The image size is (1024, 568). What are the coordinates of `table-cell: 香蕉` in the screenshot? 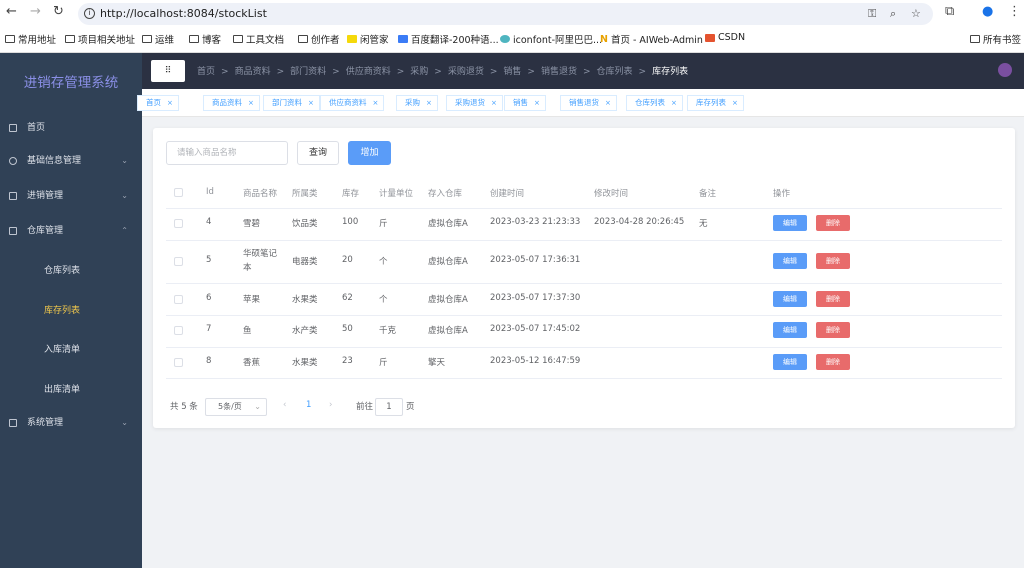 It's located at (252, 363).